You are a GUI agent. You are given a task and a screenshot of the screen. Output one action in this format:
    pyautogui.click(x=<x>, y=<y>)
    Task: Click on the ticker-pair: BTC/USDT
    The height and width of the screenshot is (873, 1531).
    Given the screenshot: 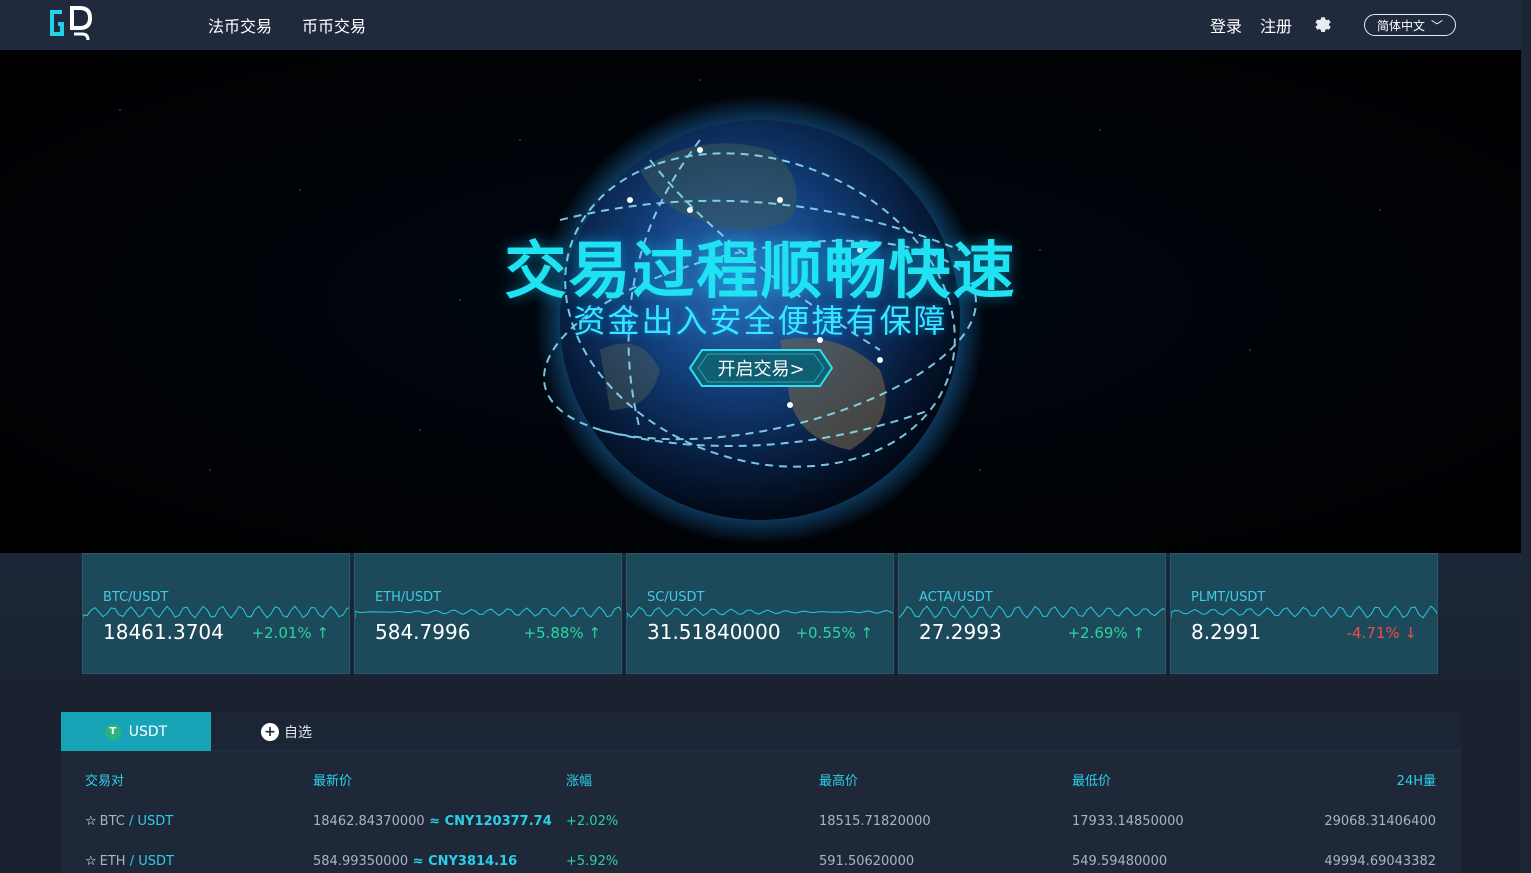 What is the action you would take?
    pyautogui.click(x=136, y=597)
    